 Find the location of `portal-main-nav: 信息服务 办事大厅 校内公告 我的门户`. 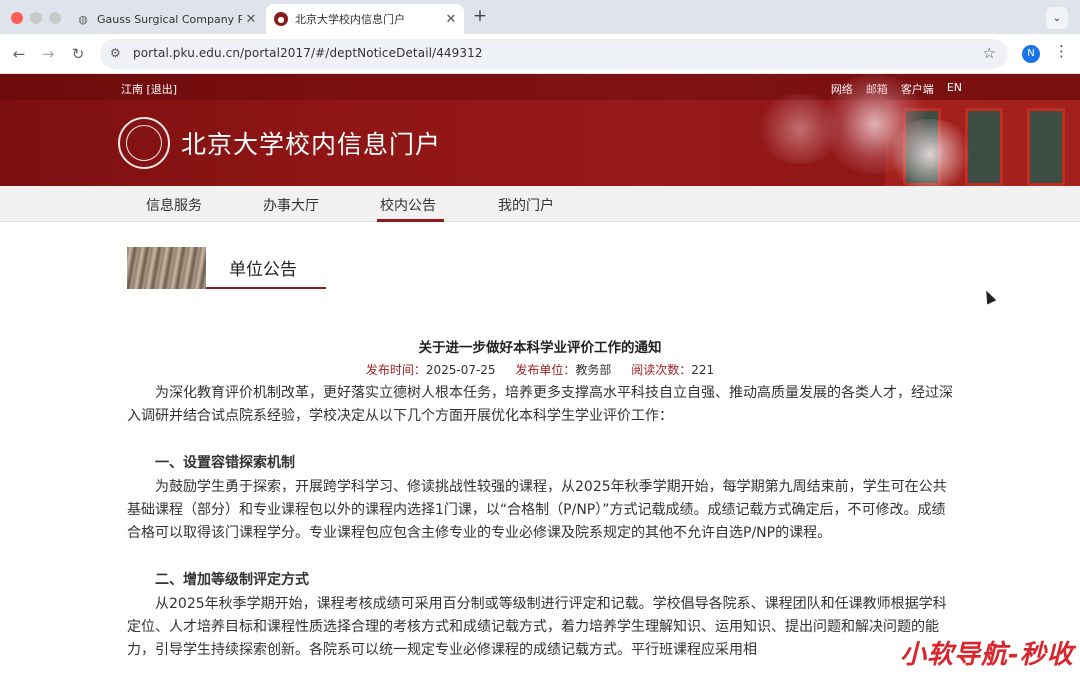

portal-main-nav: 信息服务 办事大厅 校内公告 我的门户 is located at coordinates (540, 204).